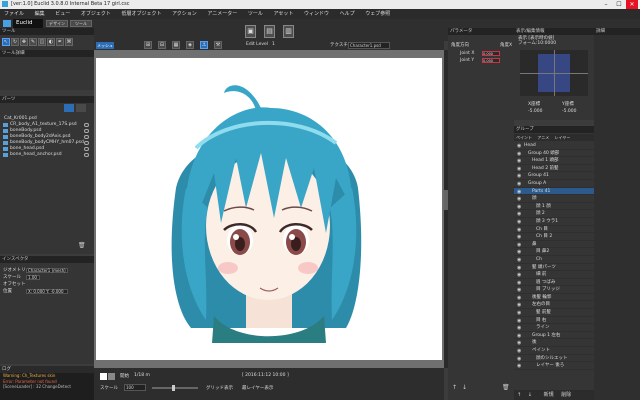 The width and height of the screenshot is (640, 400). What do you see at coordinates (162, 45) in the screenshot?
I see `mesh-edit-icon: ⊟` at bounding box center [162, 45].